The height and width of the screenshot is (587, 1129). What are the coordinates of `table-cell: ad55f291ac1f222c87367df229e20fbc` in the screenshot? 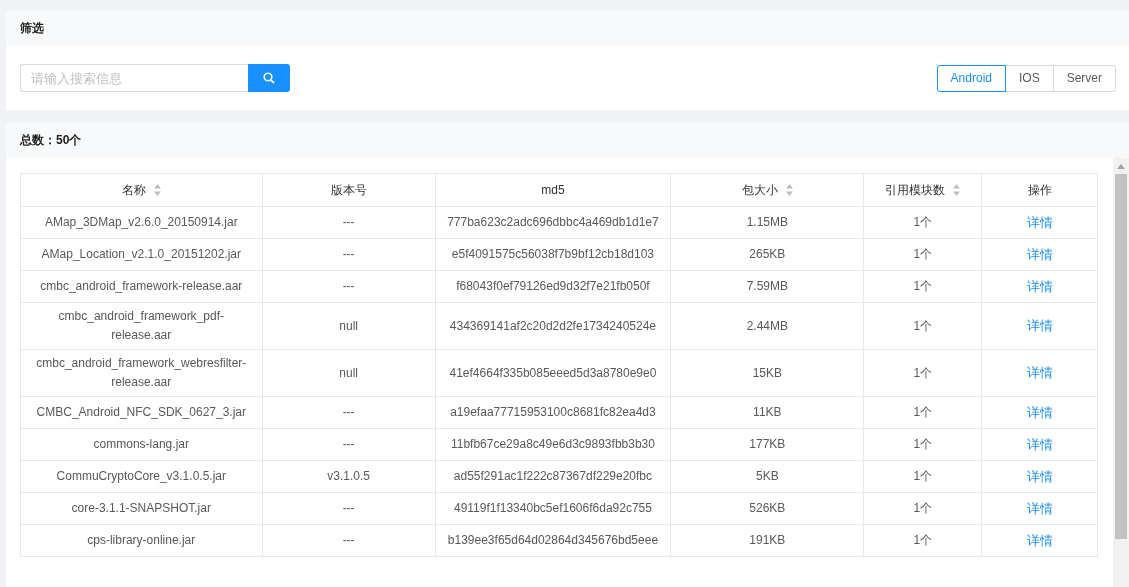 It's located at (553, 476).